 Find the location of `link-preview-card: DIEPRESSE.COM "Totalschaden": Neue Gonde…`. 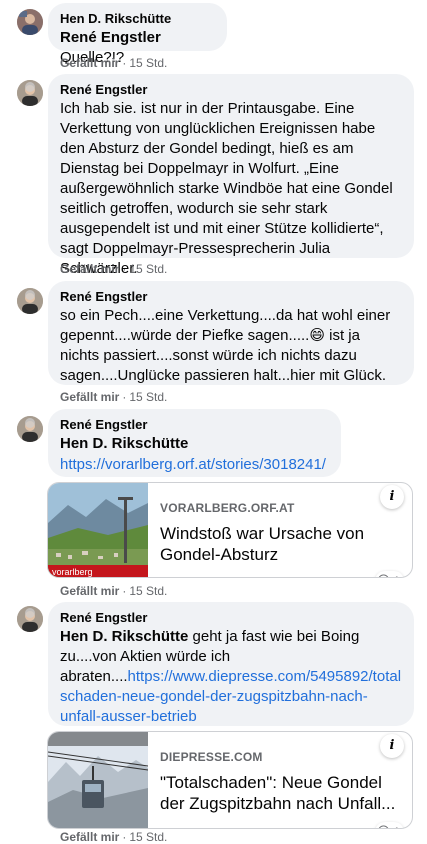

link-preview-card: DIEPRESSE.COM "Totalschaden": Neue Gonde… is located at coordinates (230, 780).